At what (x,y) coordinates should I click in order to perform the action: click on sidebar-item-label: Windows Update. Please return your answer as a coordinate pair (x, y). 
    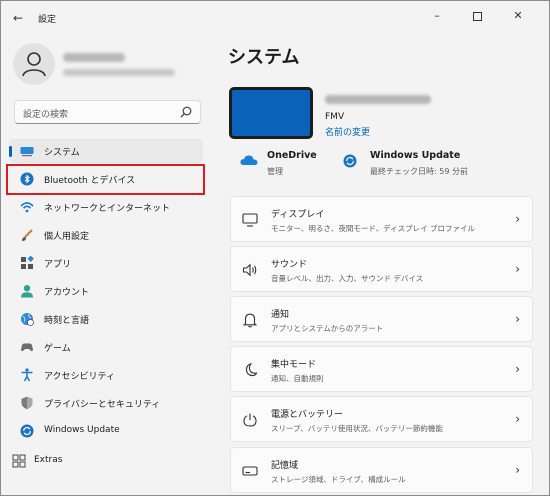
    Looking at the image, I should click on (82, 430).